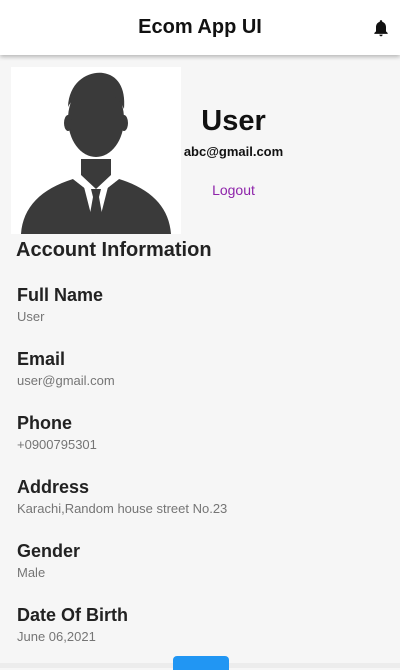 This screenshot has height=670, width=400. Describe the element at coordinates (202, 379) in the screenshot. I see `info-email: Email user@gmail.com` at that location.